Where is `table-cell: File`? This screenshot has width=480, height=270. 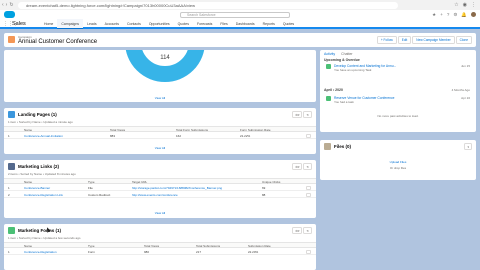 table-cell: File is located at coordinates (90, 188).